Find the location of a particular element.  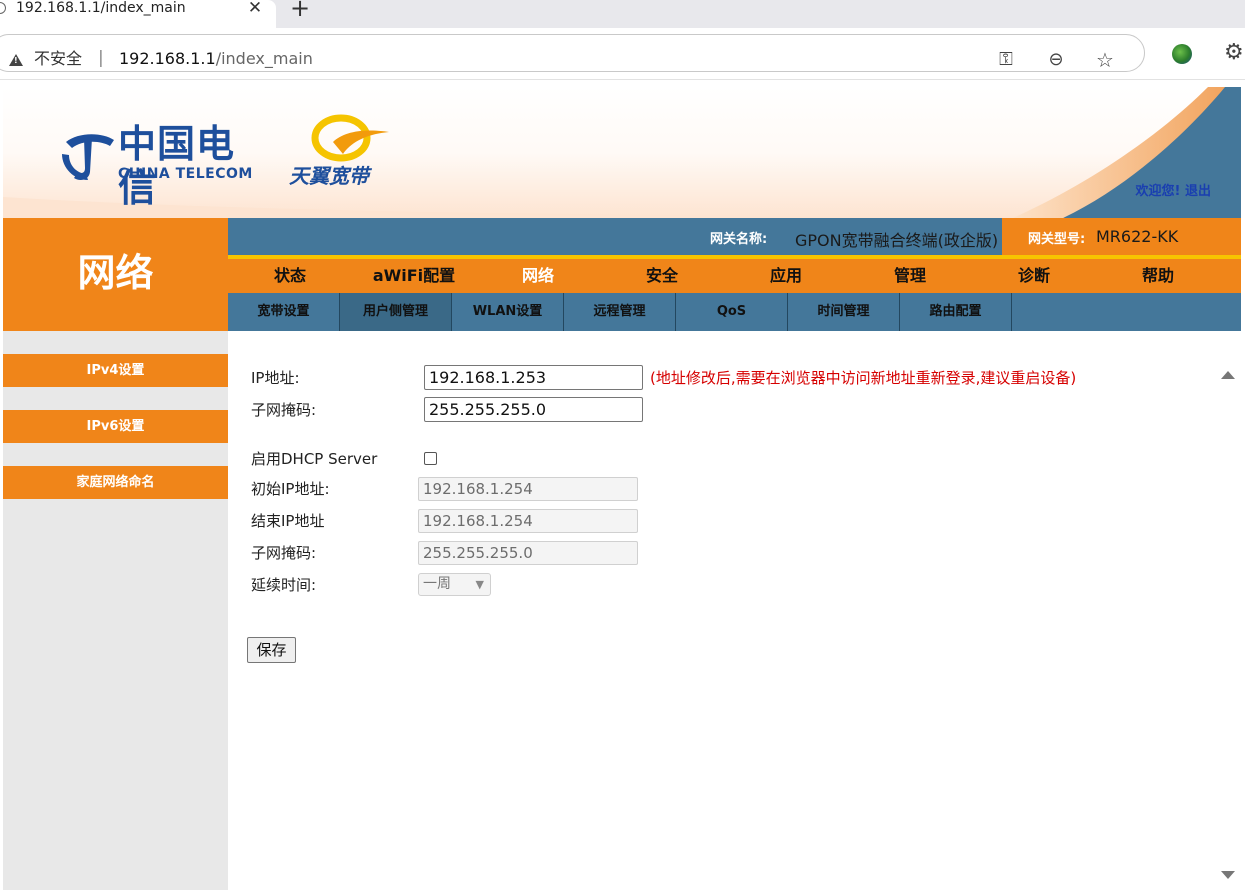

welcome-area: 欢迎您! 退出 is located at coordinates (1173, 189).